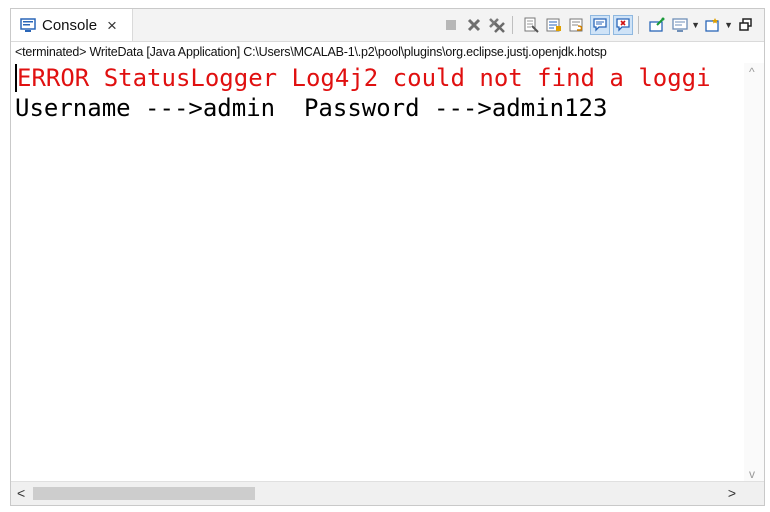  I want to click on display-selected-console-icon, so click(680, 25).